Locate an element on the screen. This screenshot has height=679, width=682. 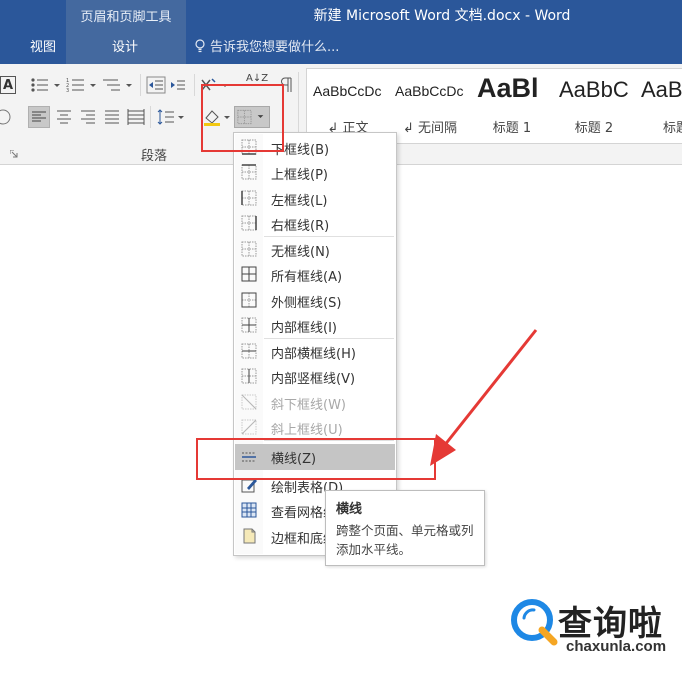
lightbulb-icon is located at coordinates (200, 46).